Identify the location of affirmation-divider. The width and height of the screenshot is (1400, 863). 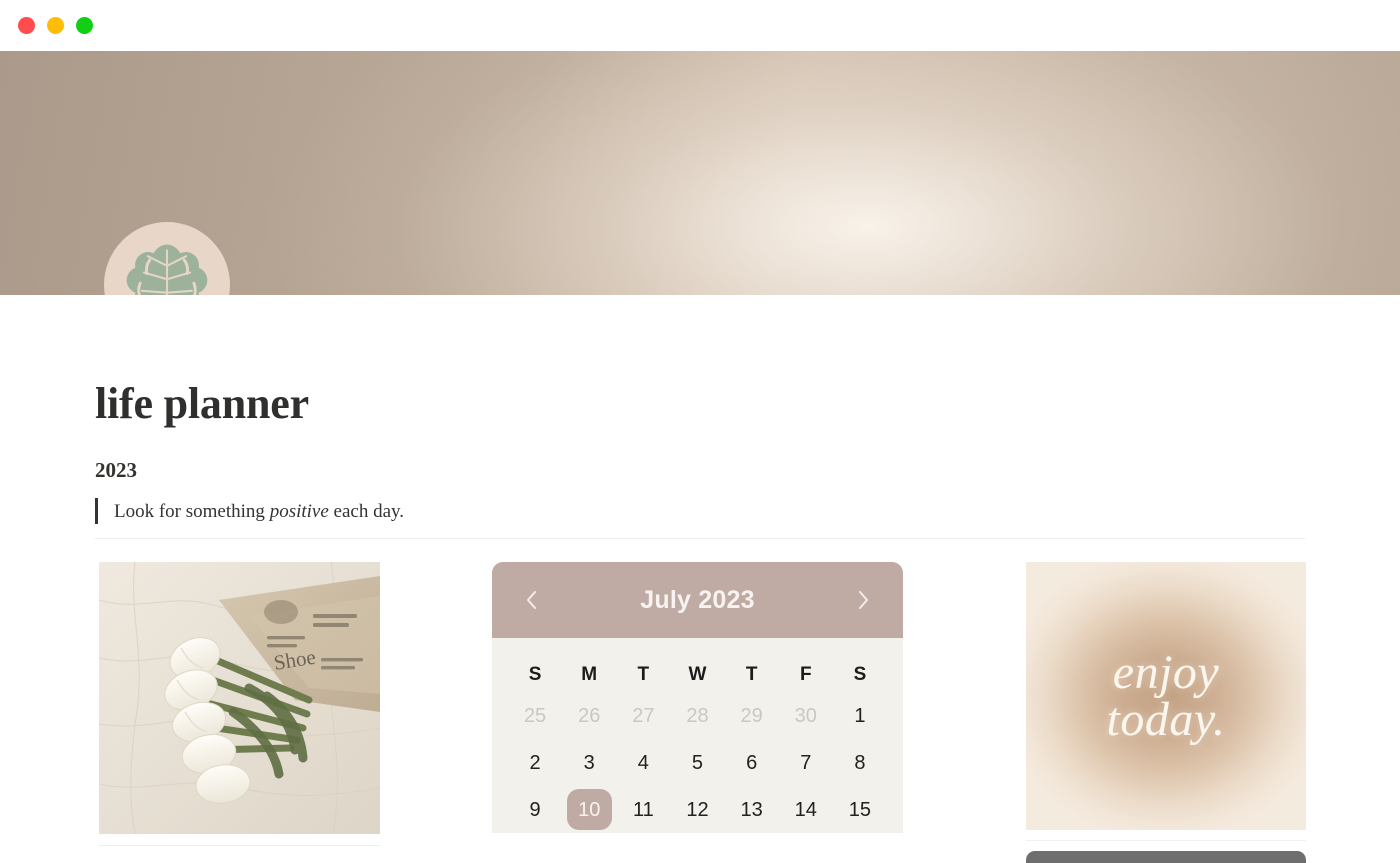
(1166, 840).